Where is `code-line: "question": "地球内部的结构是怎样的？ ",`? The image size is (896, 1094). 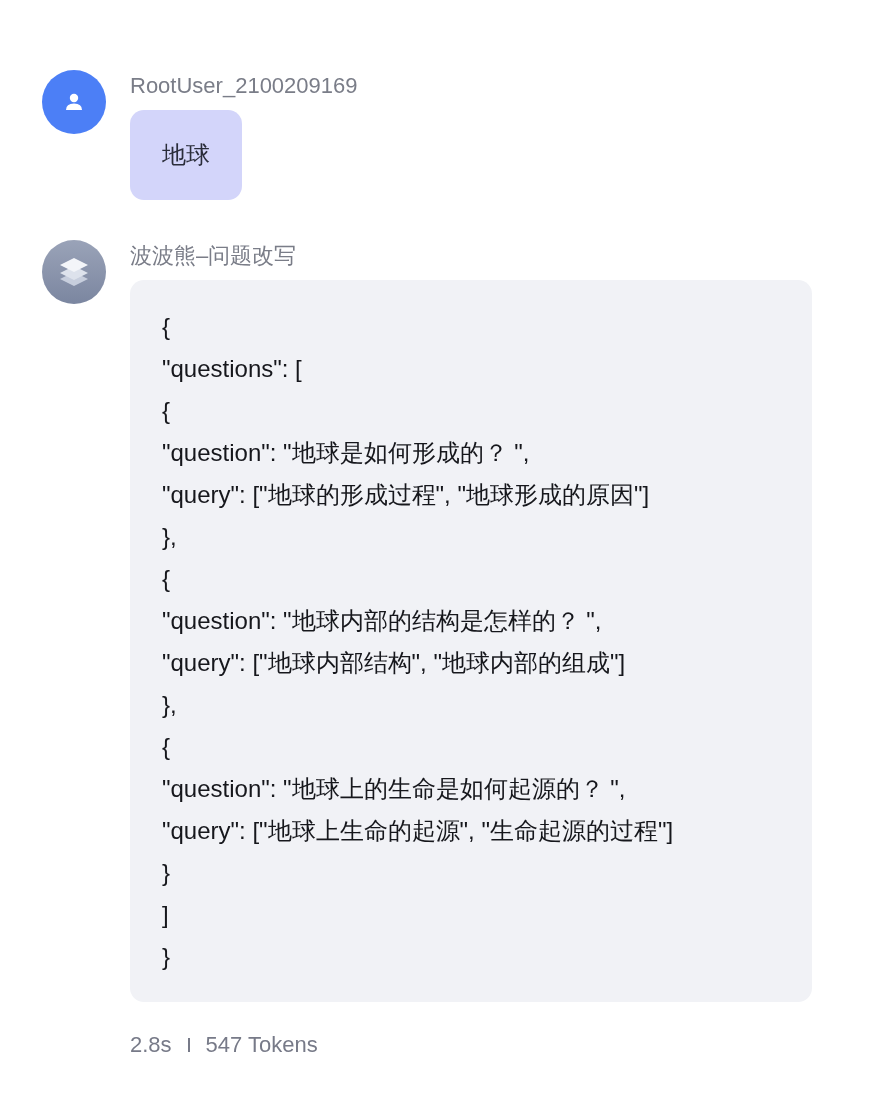 code-line: "question": "地球内部的结构是怎样的？ ", is located at coordinates (382, 621).